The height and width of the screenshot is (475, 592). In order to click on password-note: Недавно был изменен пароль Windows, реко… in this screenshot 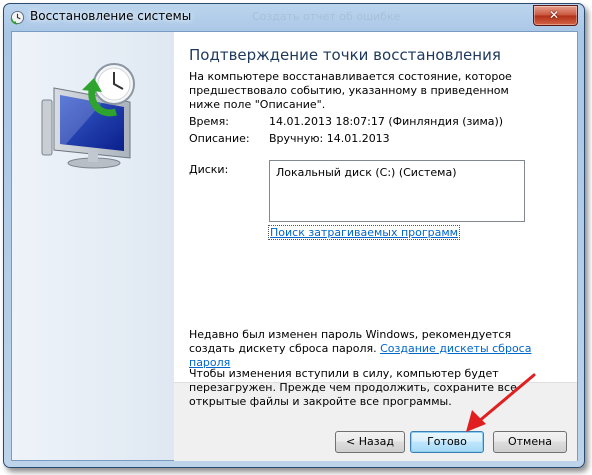, I will do `click(361, 349)`.